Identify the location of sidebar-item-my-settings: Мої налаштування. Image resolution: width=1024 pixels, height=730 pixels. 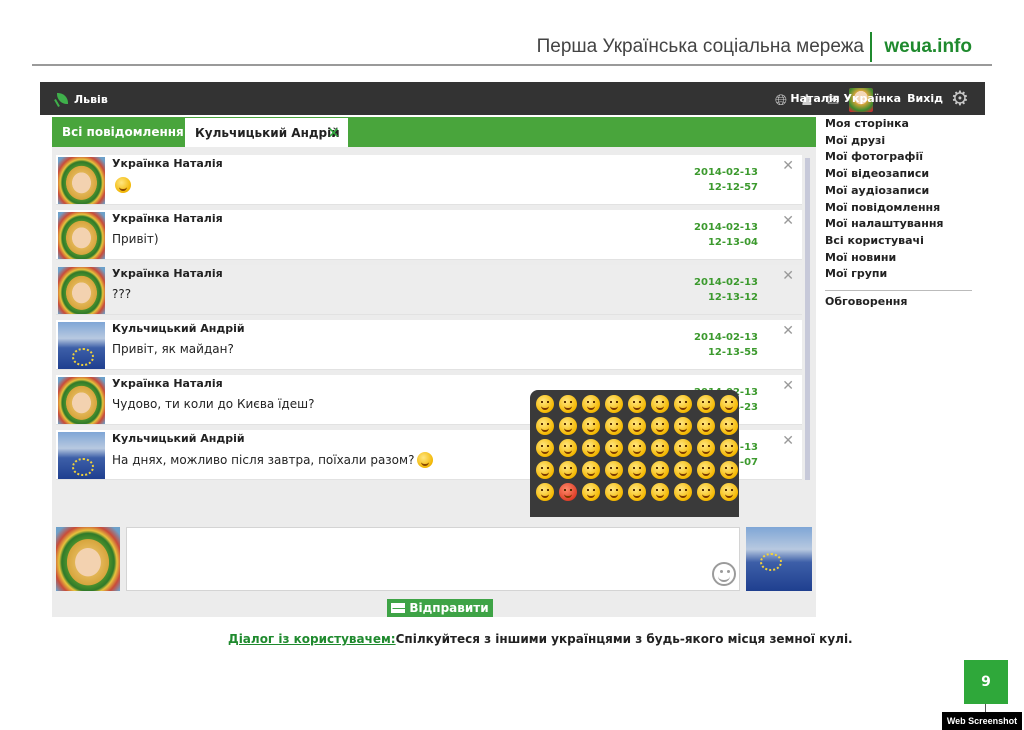
(900, 224).